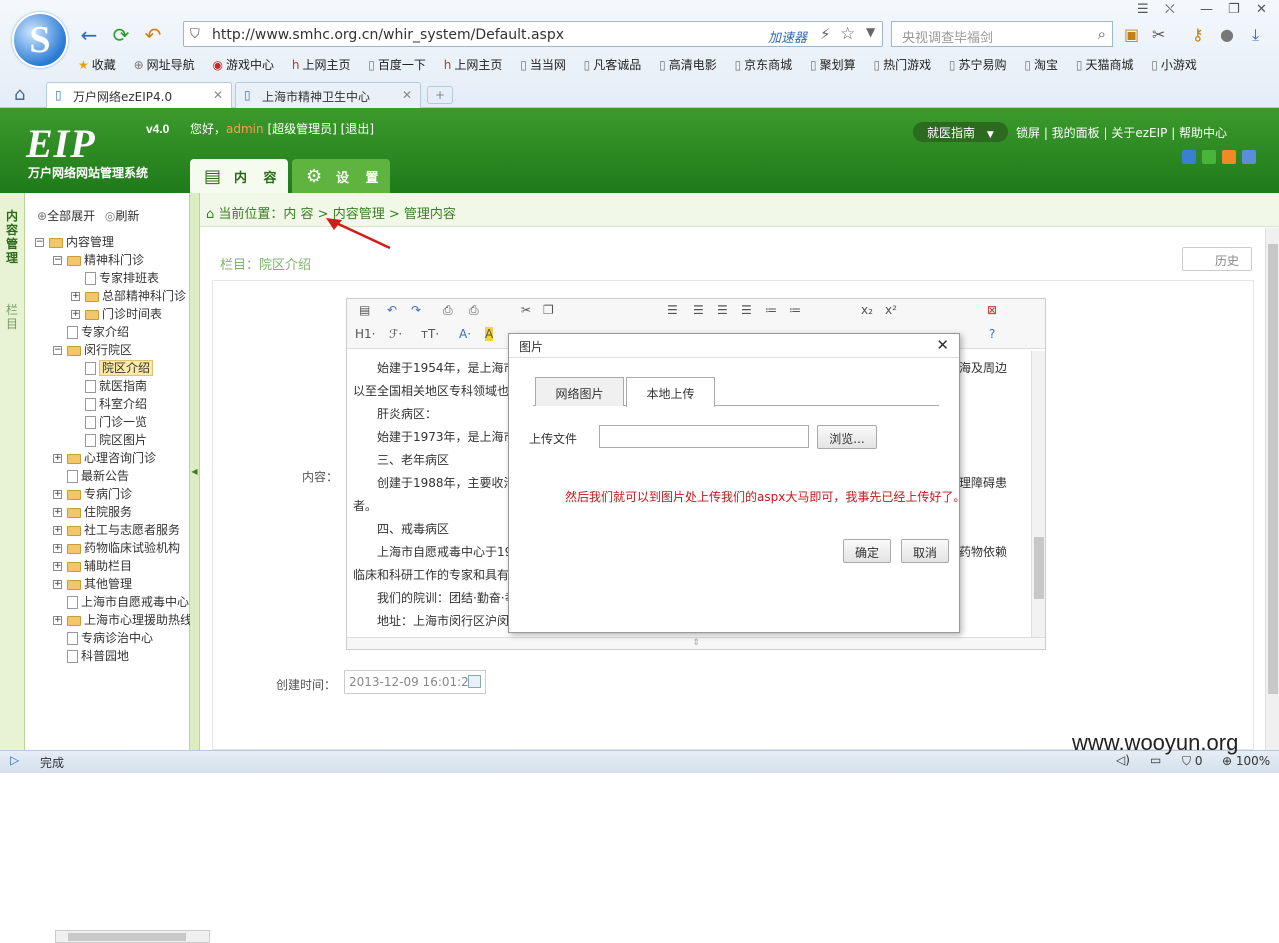 Image resolution: width=1279 pixels, height=943 pixels. What do you see at coordinates (771, 310) in the screenshot?
I see `ordered-list-icon: ≔` at bounding box center [771, 310].